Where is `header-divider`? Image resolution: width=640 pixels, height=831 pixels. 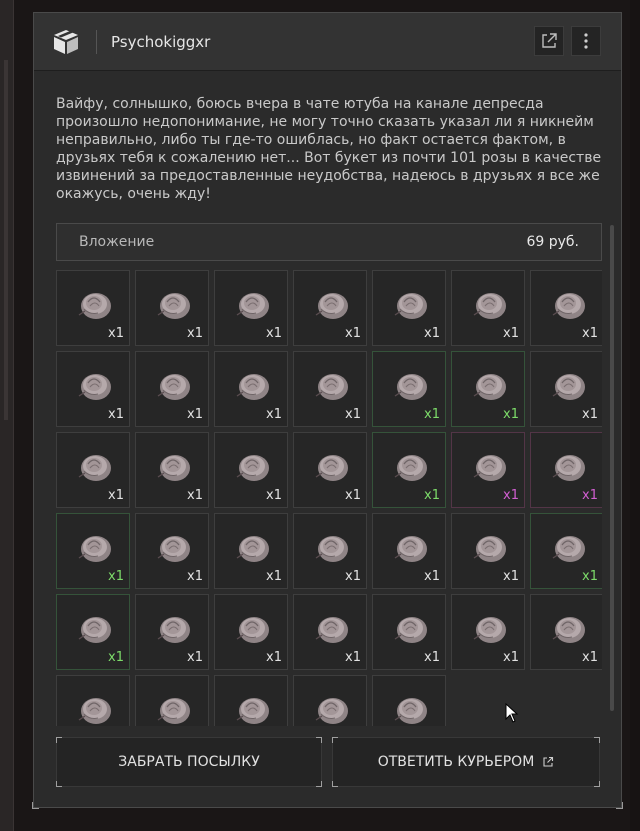 header-divider is located at coordinates (96, 41).